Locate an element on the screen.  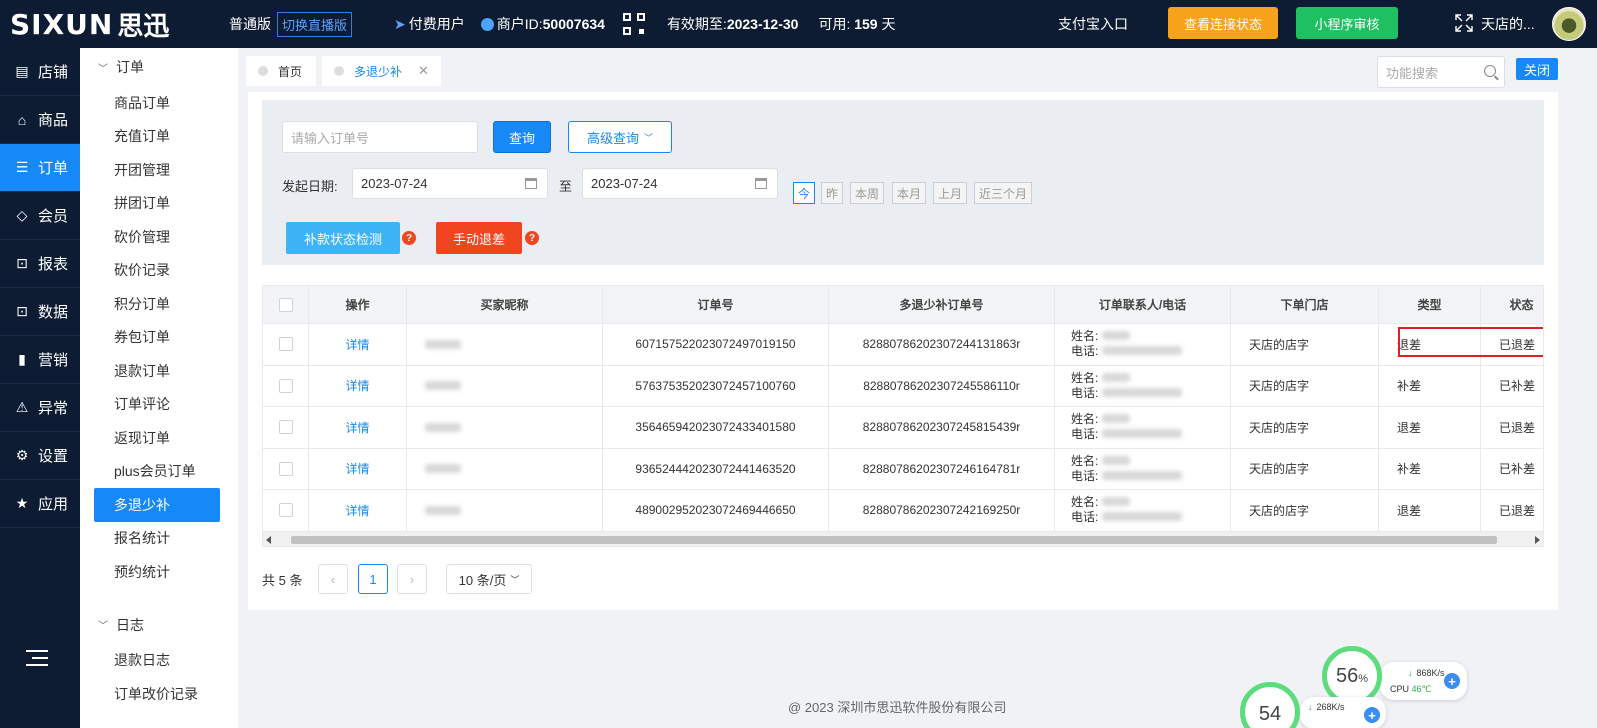
manual-refund-button: 手动退差 is located at coordinates (479, 238).